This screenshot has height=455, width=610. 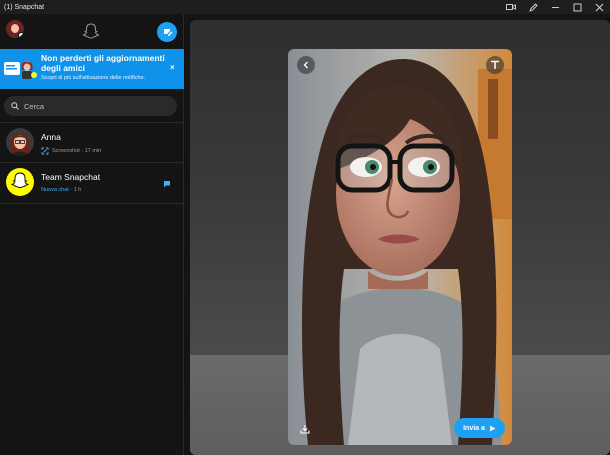 What do you see at coordinates (15, 106) in the screenshot?
I see `search-icon` at bounding box center [15, 106].